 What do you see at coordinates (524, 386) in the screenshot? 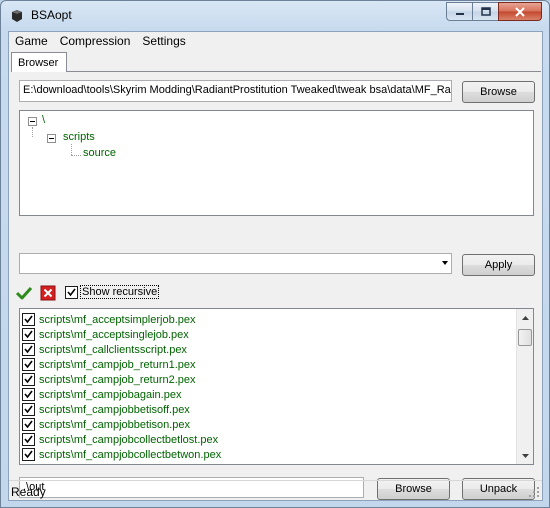
I see `vertical-scrollbar` at bounding box center [524, 386].